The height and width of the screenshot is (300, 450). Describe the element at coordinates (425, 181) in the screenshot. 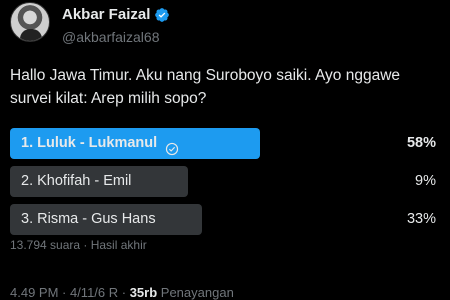

I see `poll-percent-2: 9%` at that location.